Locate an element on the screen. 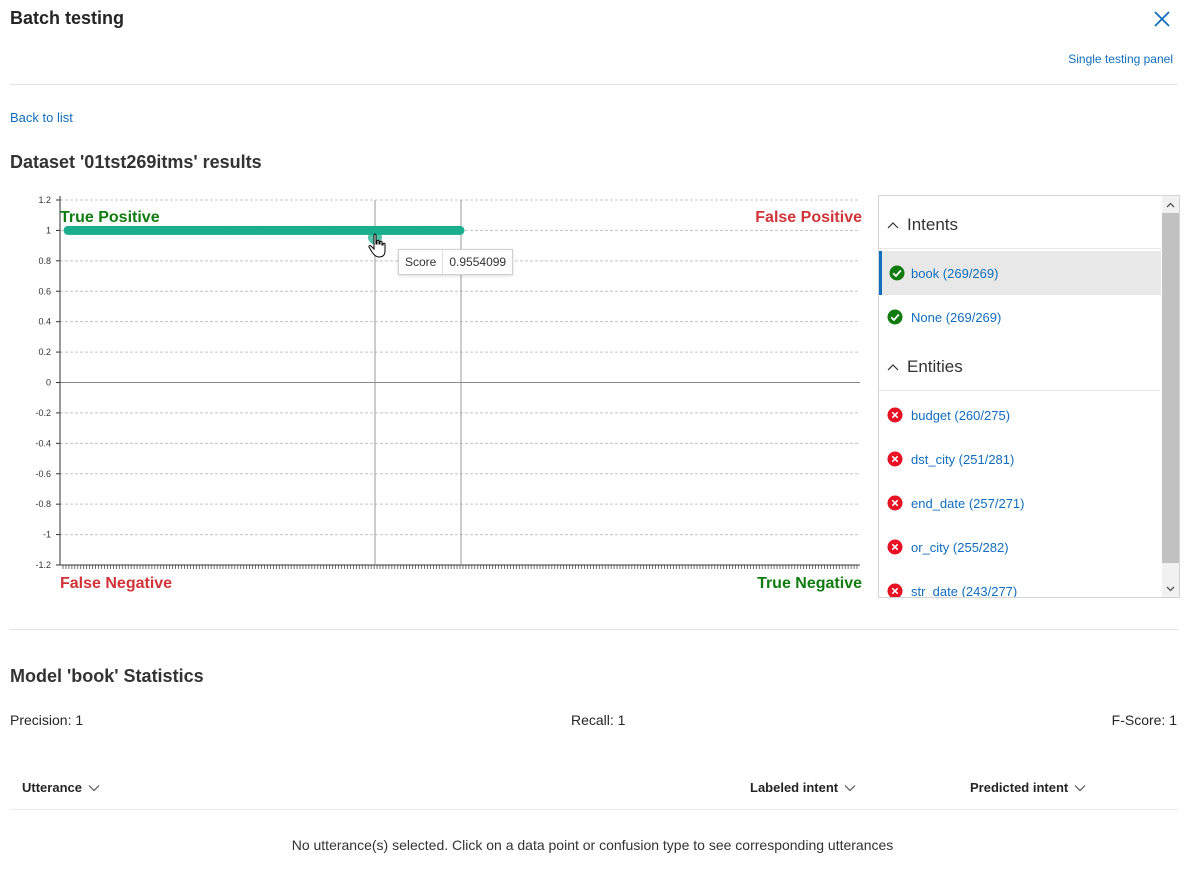 The width and height of the screenshot is (1185, 879). entities-group-header: Entities is located at coordinates (1020, 367).